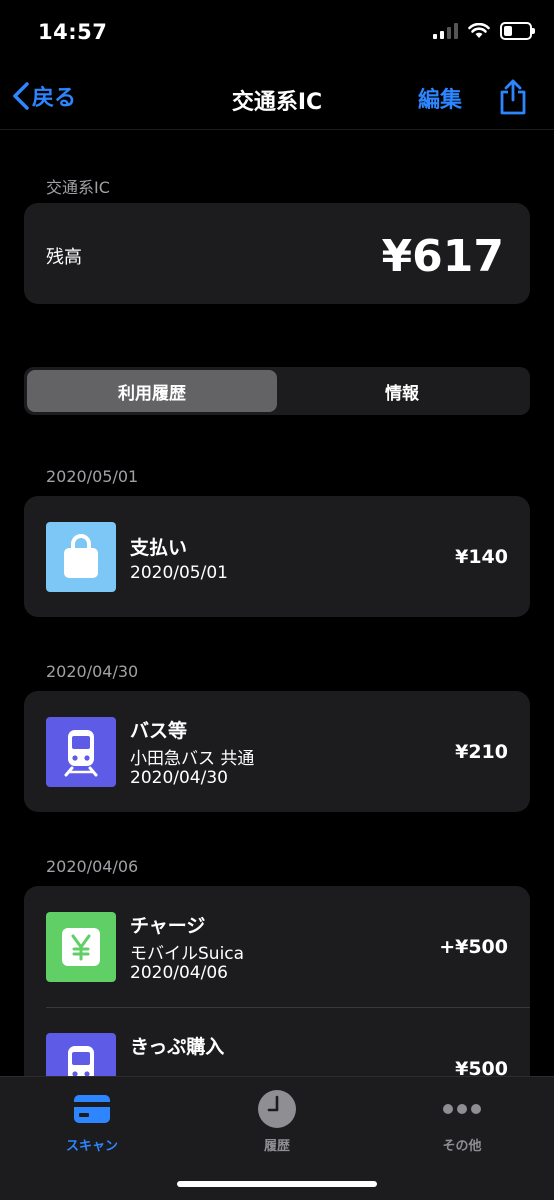 The image size is (554, 1200). What do you see at coordinates (192, 759) in the screenshot?
I see `transaction-detail: 小田急バス 共通` at bounding box center [192, 759].